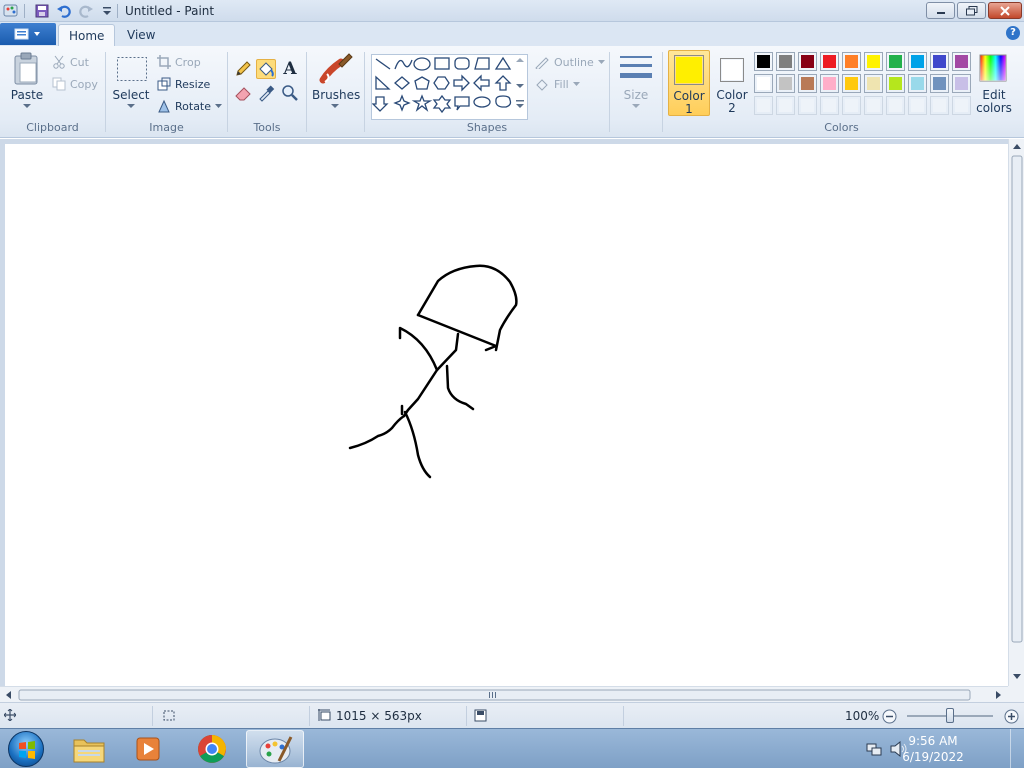 Image resolution: width=1024 pixels, height=768 pixels. Describe the element at coordinates (557, 84) in the screenshot. I see `fill-button: Fill` at that location.